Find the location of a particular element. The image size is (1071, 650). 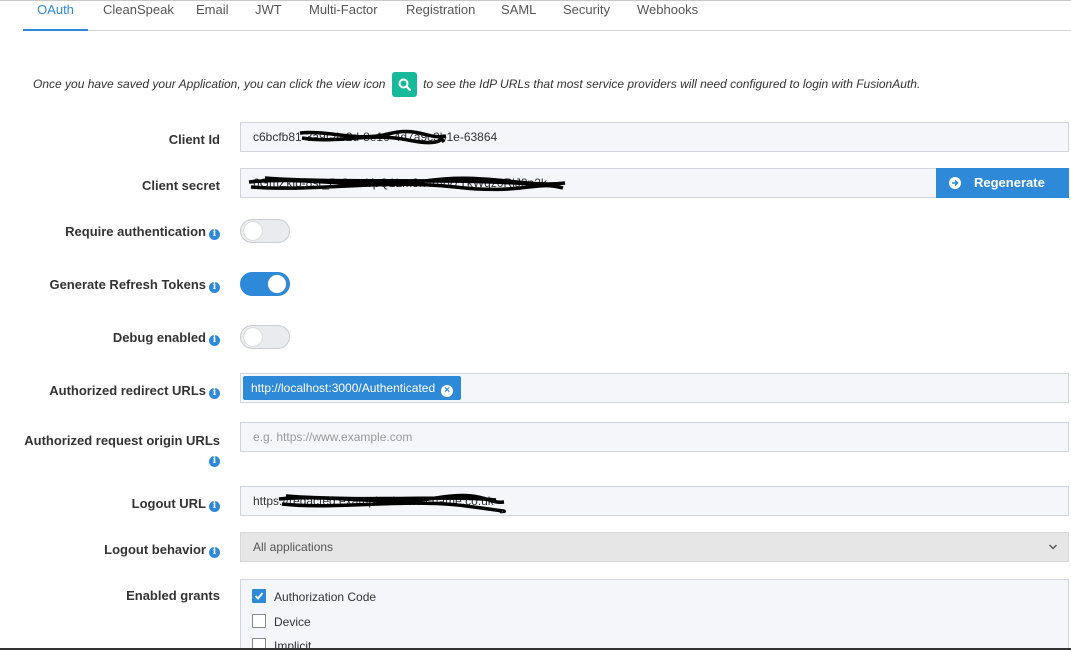

logout-behavior-value: All applications is located at coordinates (293, 547).